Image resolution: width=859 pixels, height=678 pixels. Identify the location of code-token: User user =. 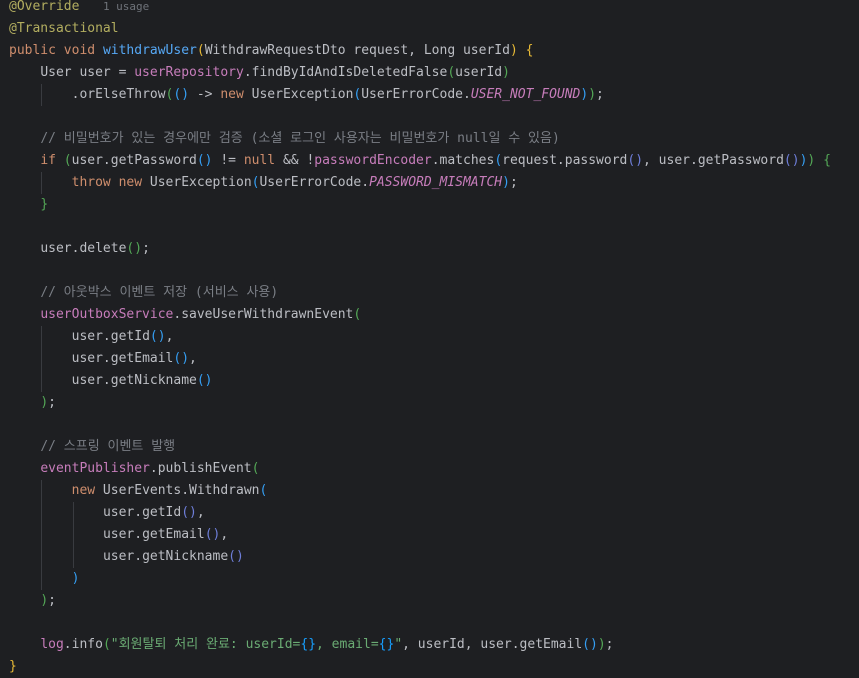
(87, 72).